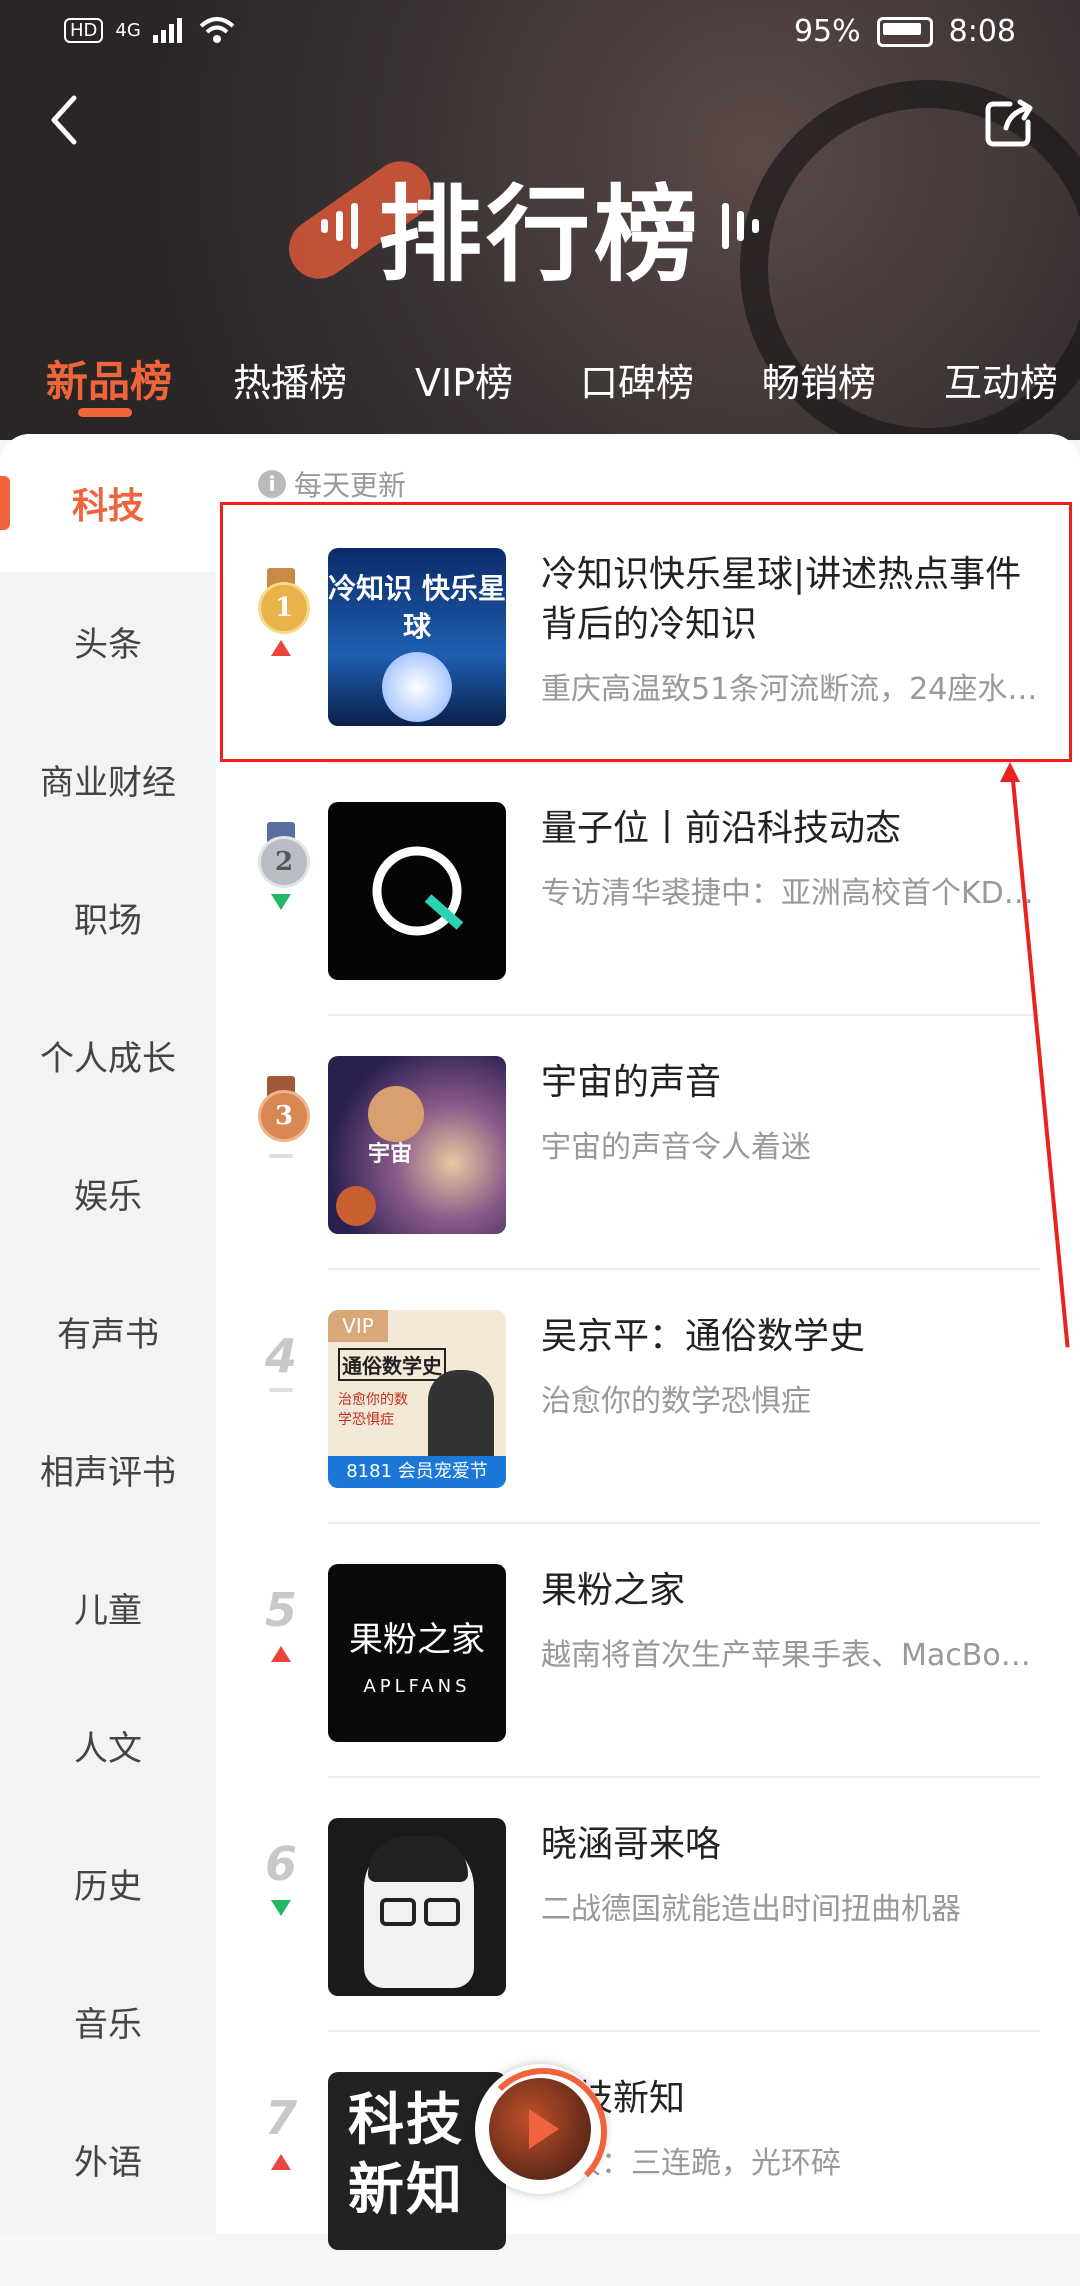  I want to click on tab-vip: VIP榜, so click(464, 379).